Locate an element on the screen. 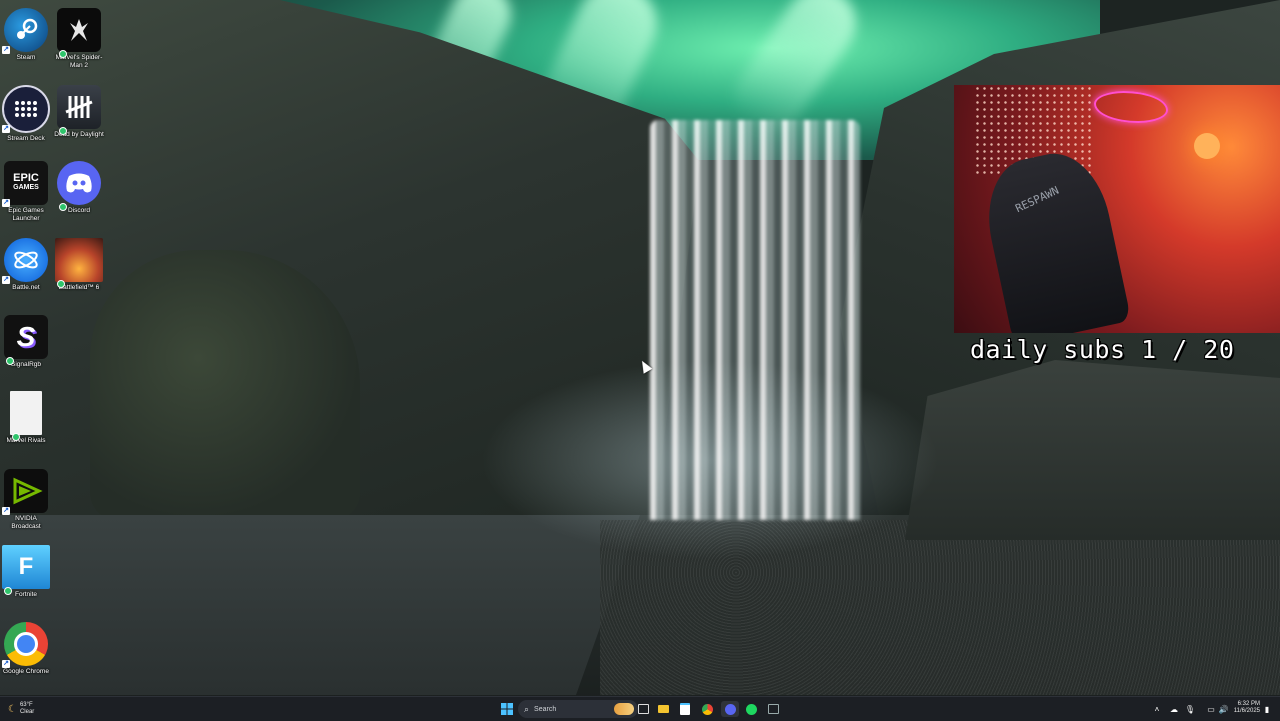 Image resolution: width=1280 pixels, height=721 pixels. taskbar-discord is located at coordinates (730, 709).